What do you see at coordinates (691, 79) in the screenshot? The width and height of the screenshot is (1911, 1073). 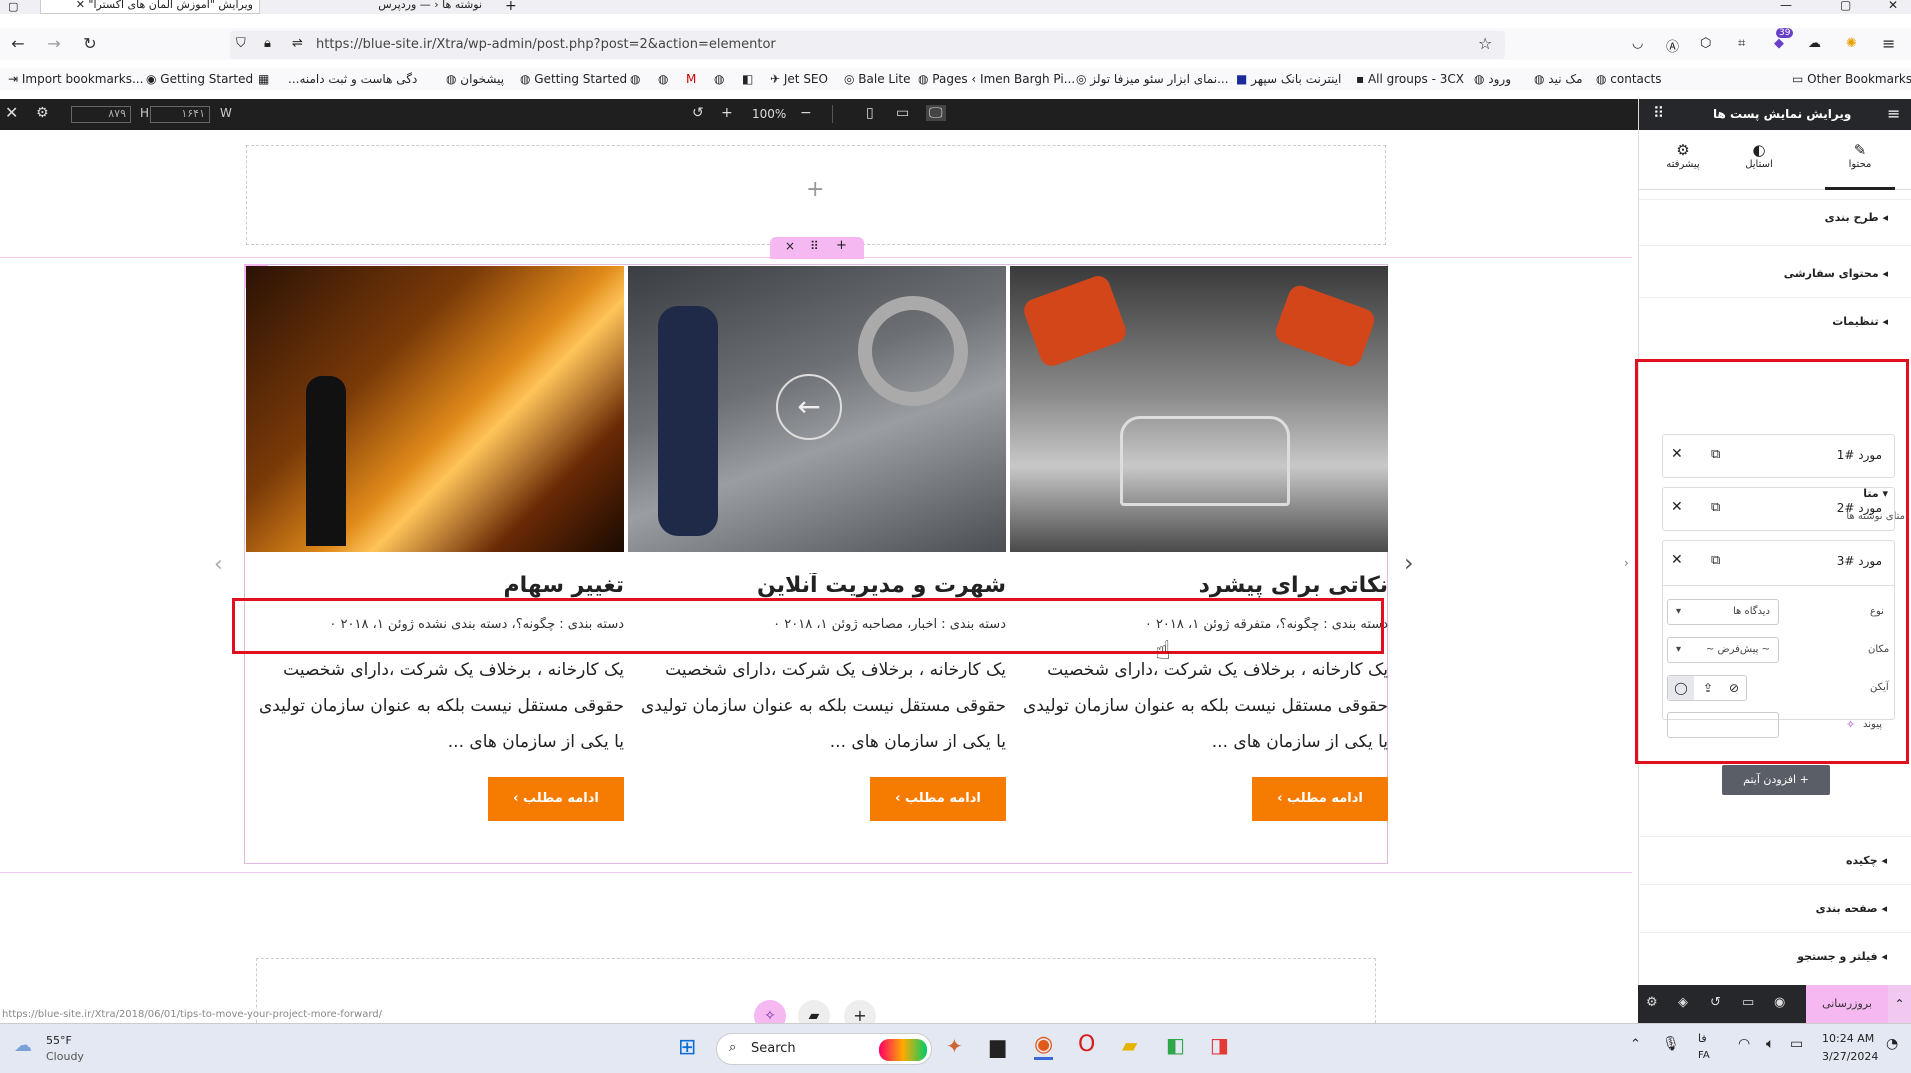 I see `bookmark-item: M` at bounding box center [691, 79].